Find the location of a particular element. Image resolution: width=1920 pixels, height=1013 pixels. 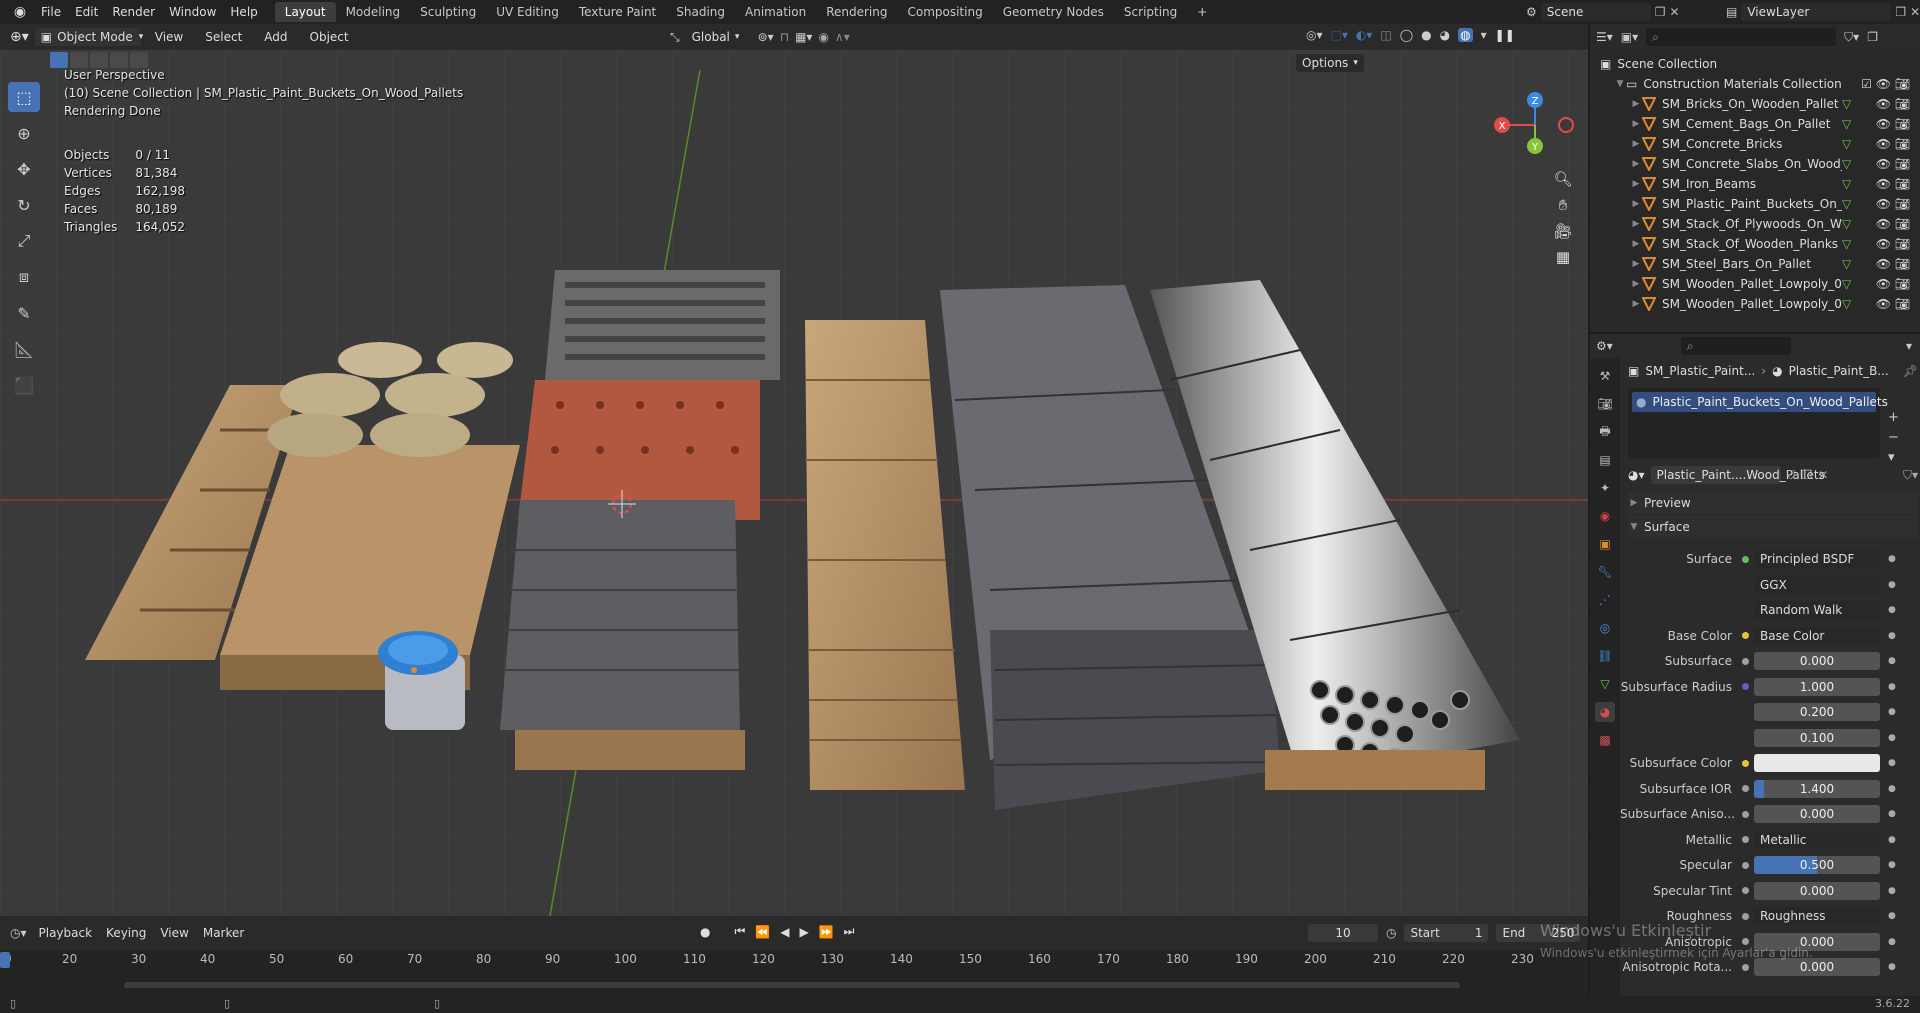

new-collection-icon: ❐ is located at coordinates (1872, 37).